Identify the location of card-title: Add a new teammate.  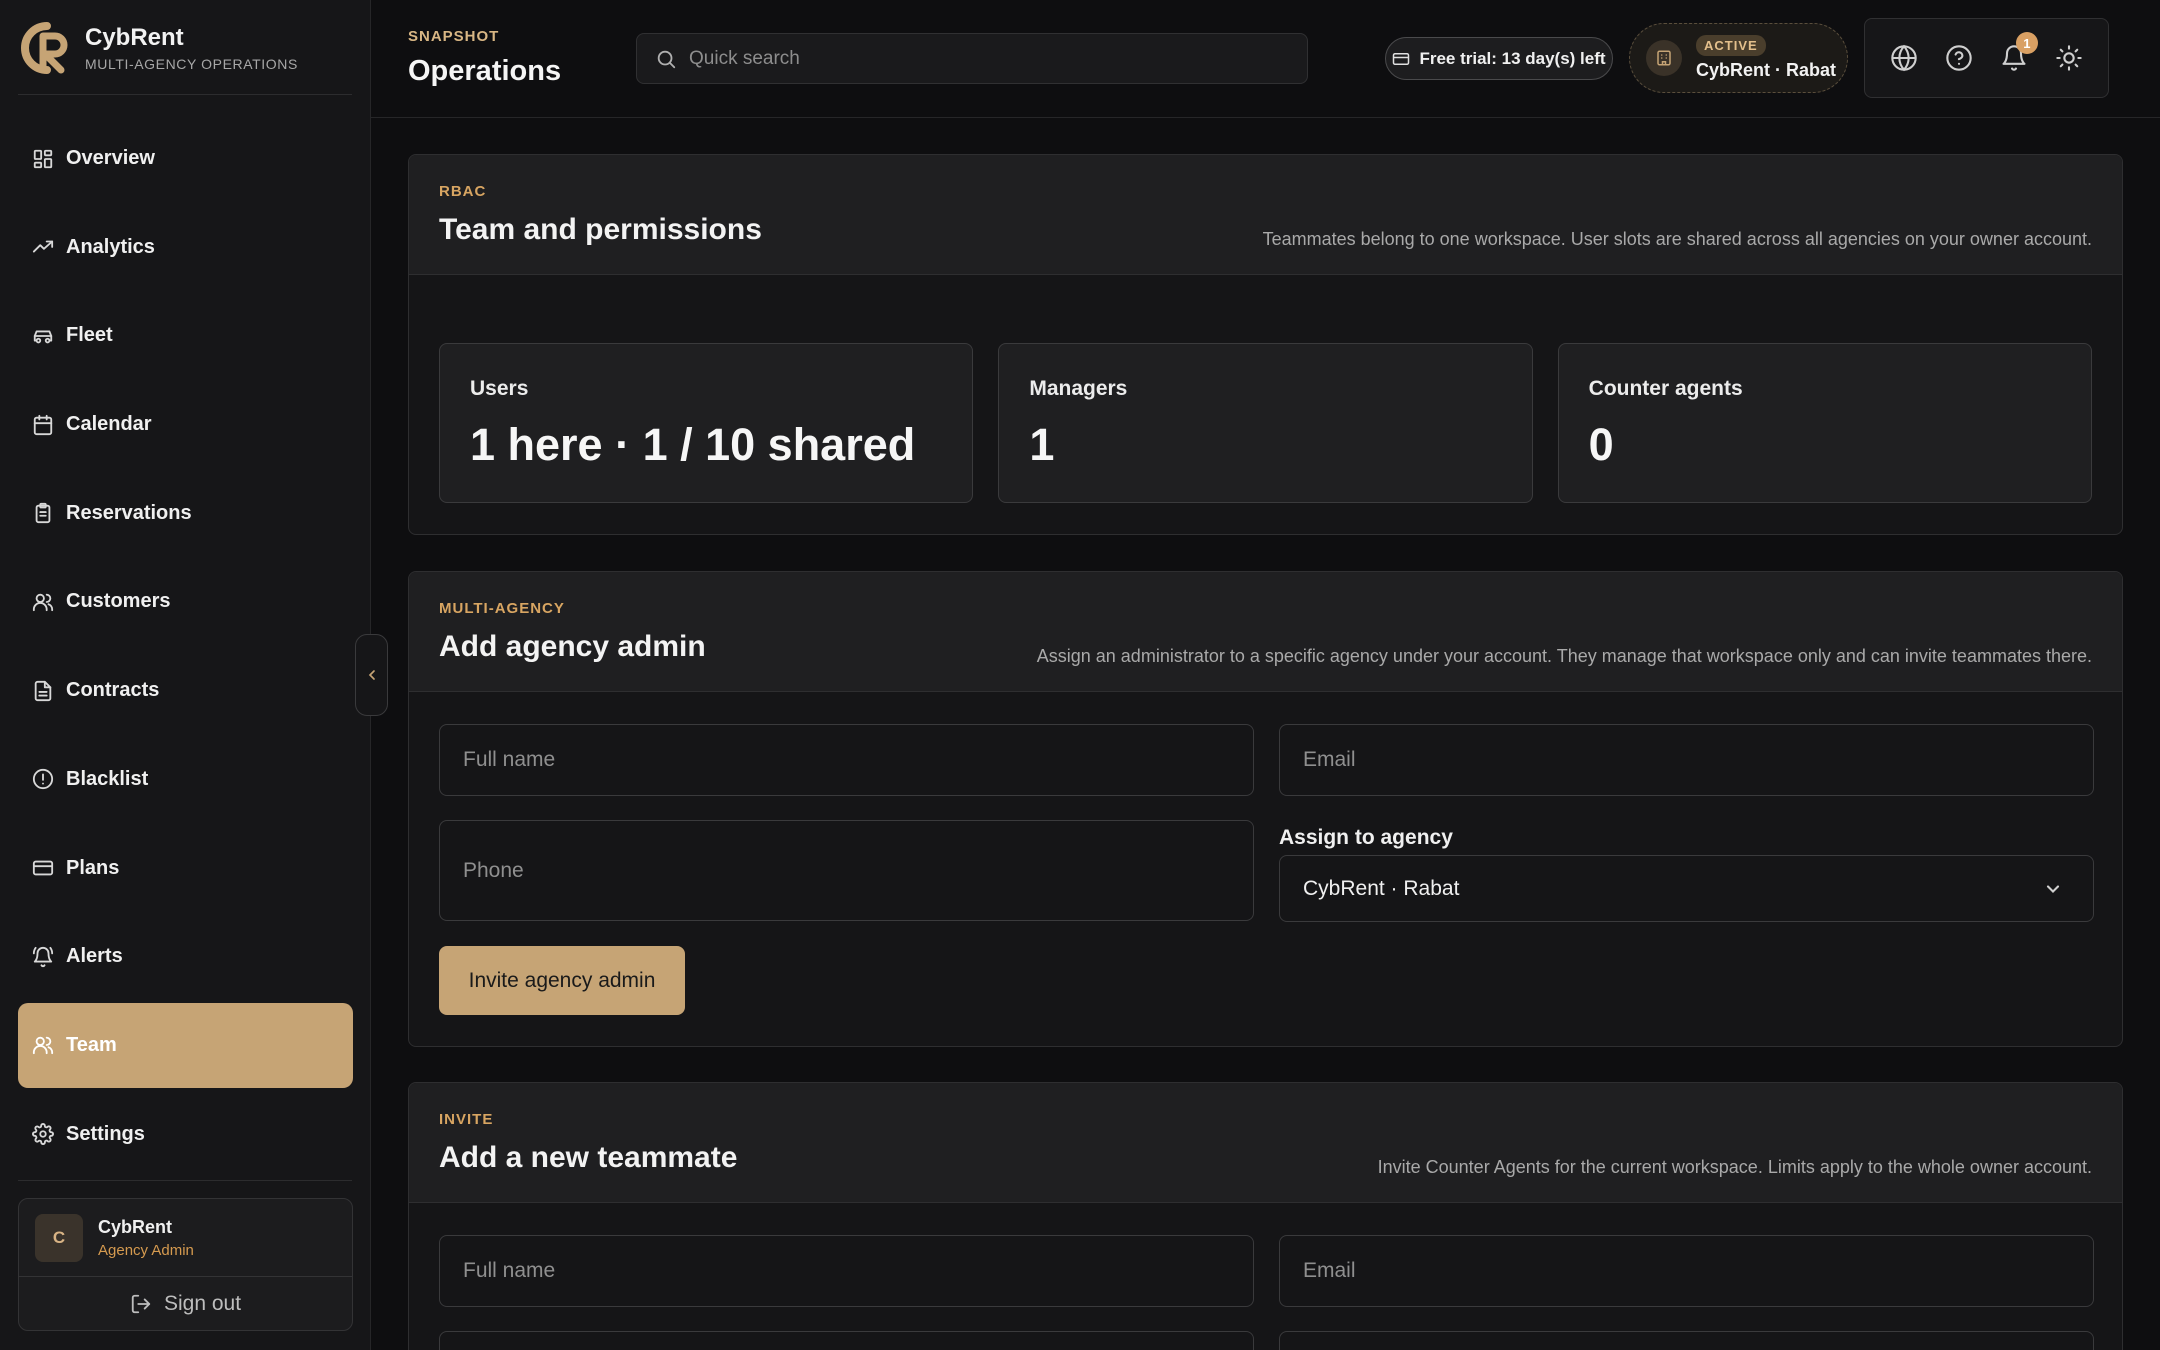
(588, 1157).